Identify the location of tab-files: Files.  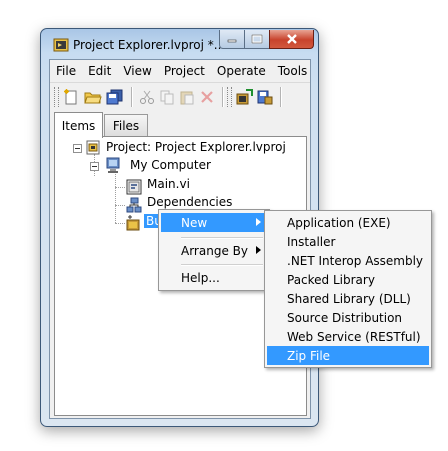
(126, 125).